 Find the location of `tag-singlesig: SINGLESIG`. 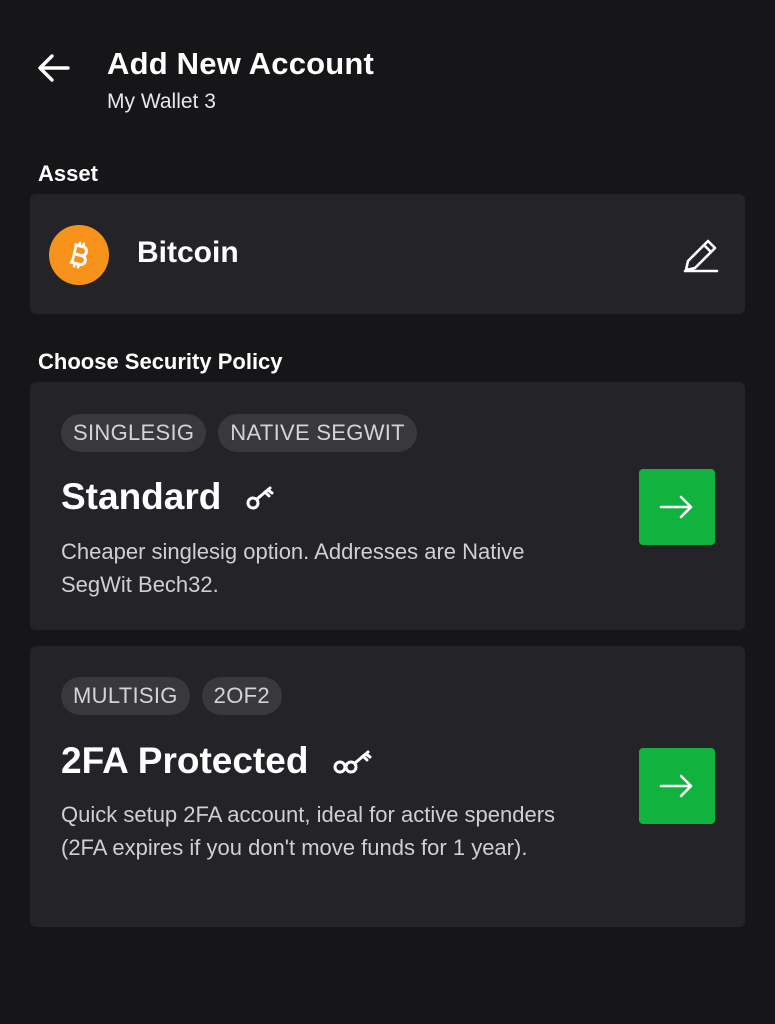

tag-singlesig: SINGLESIG is located at coordinates (134, 433).